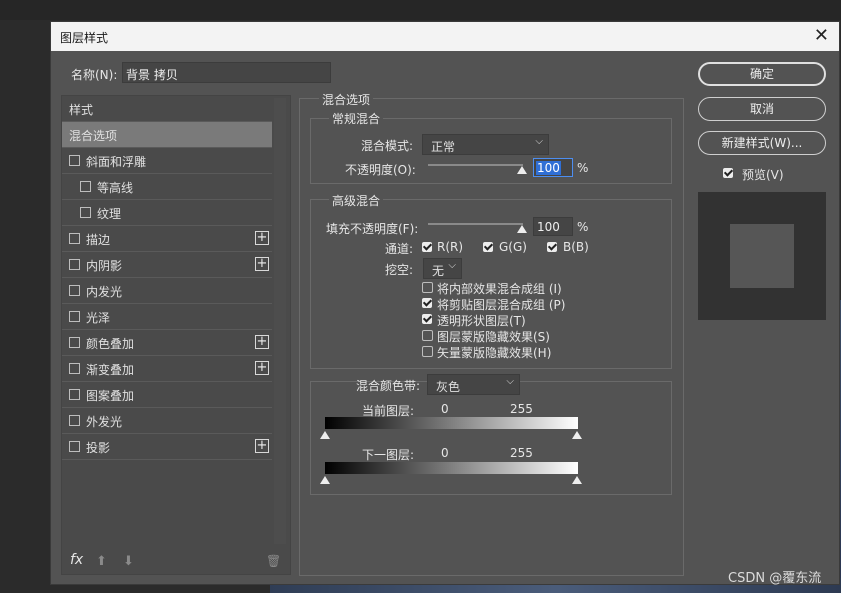  What do you see at coordinates (93, 136) in the screenshot?
I see `style-item-label: 混合选项` at bounding box center [93, 136].